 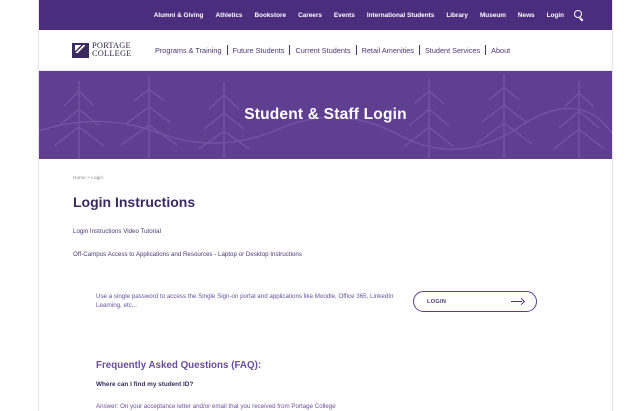 What do you see at coordinates (134, 202) in the screenshot?
I see `page-title: Login Instructions` at bounding box center [134, 202].